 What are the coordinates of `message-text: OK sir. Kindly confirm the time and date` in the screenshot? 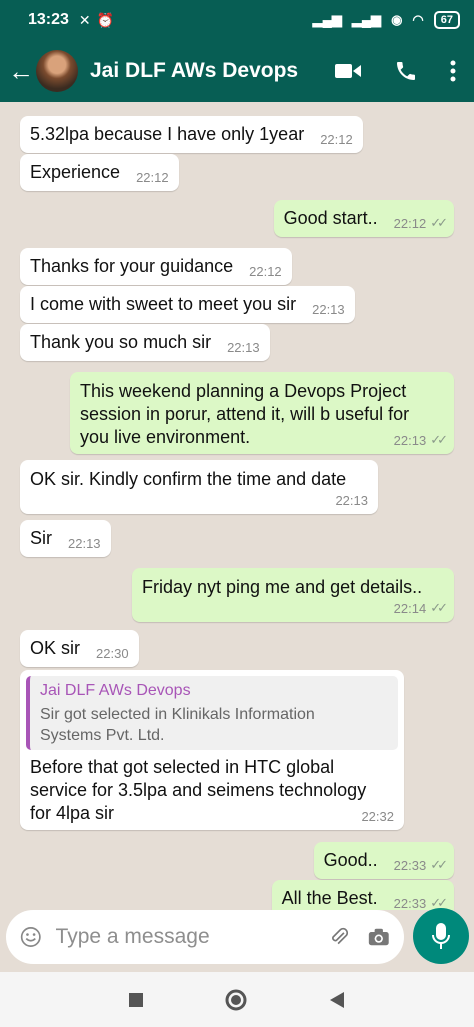 It's located at (188, 479).